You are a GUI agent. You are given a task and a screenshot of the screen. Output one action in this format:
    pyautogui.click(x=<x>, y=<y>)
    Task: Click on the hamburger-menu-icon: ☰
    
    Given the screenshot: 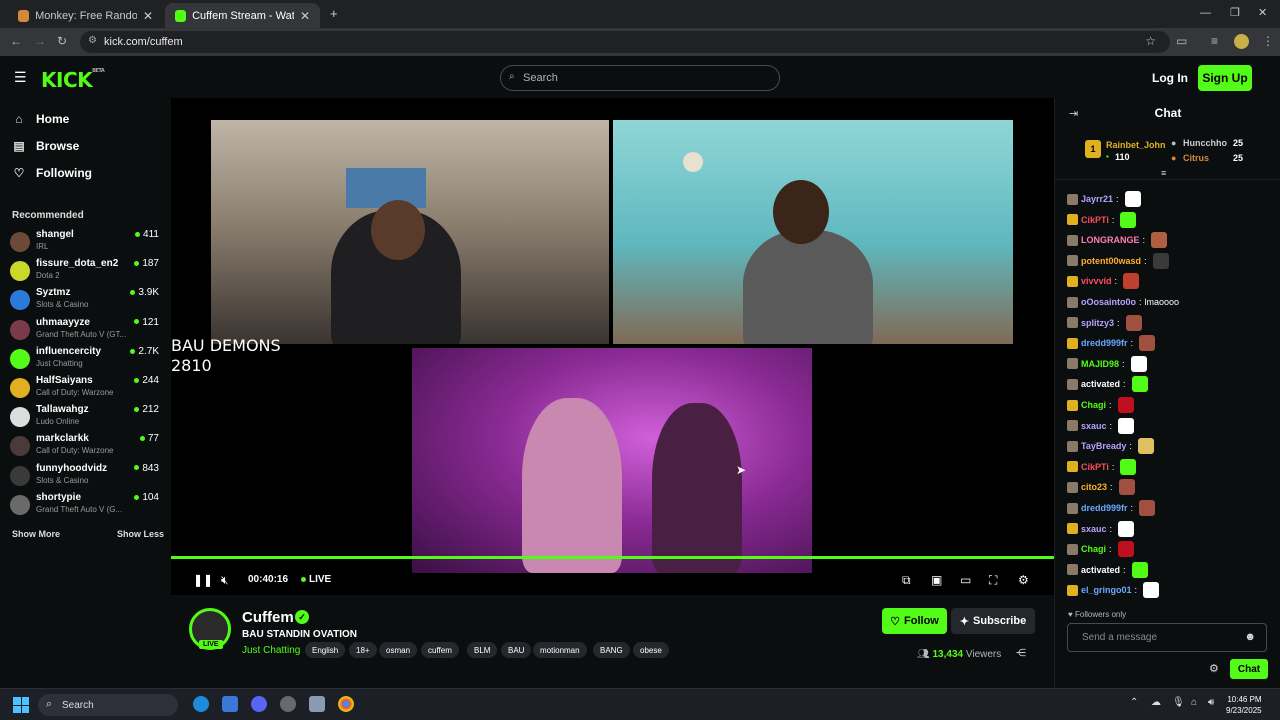 What is the action you would take?
    pyautogui.click(x=20, y=77)
    